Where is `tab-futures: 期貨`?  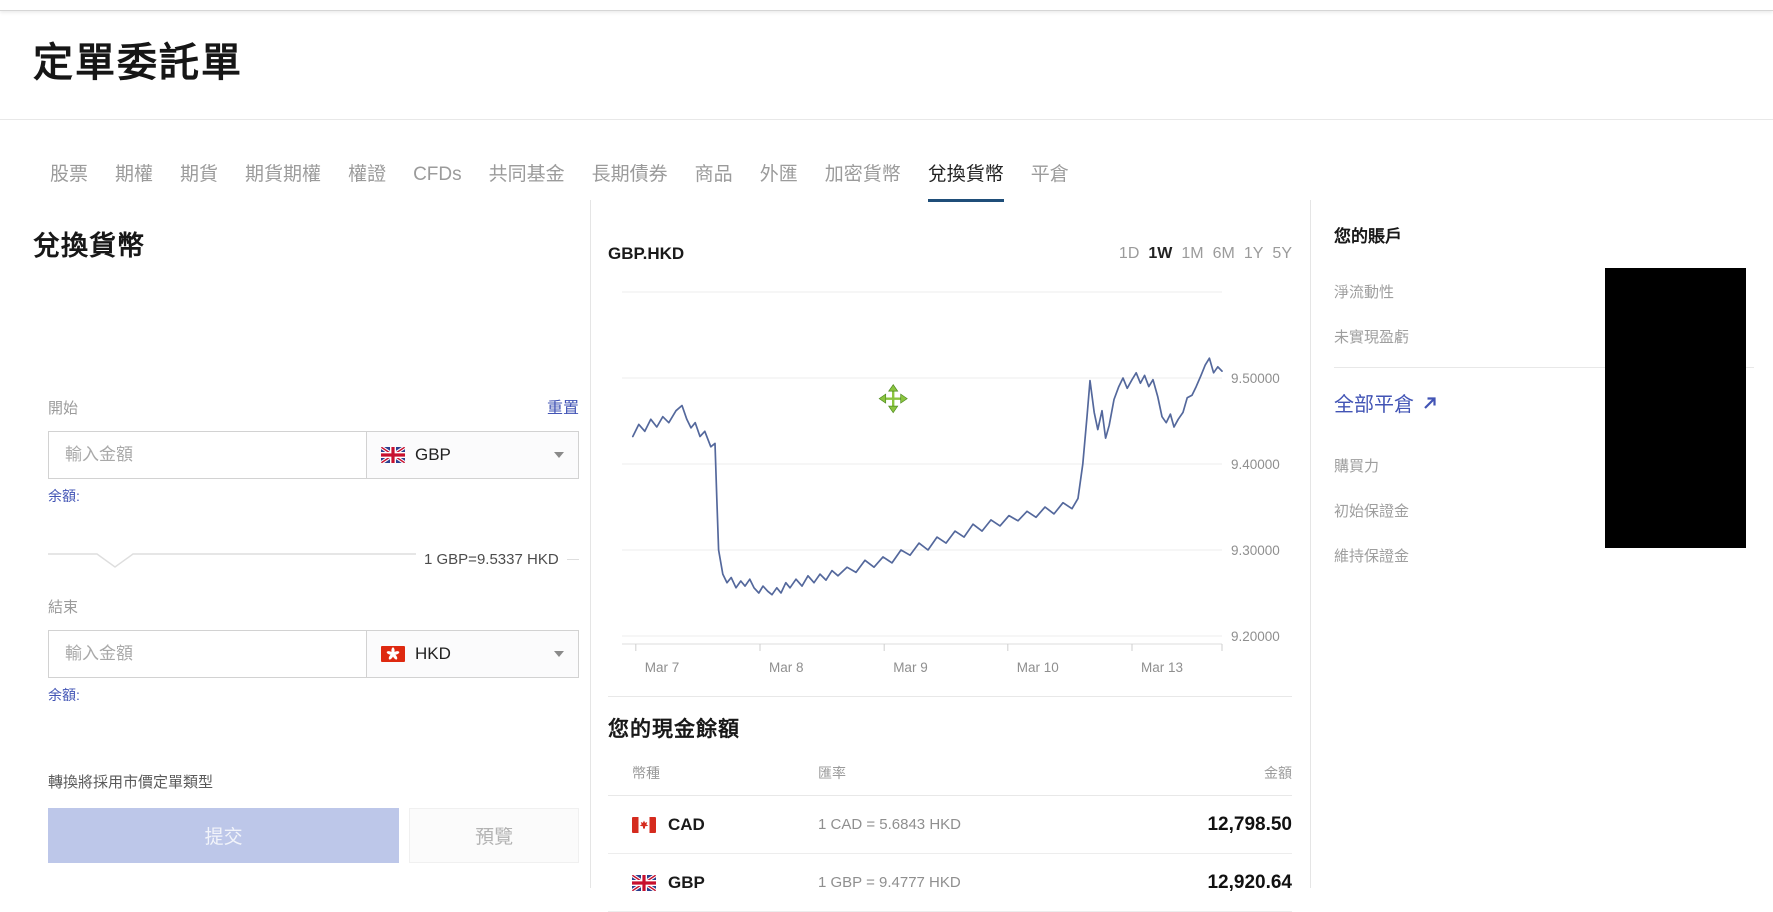 tab-futures: 期貨 is located at coordinates (199, 180).